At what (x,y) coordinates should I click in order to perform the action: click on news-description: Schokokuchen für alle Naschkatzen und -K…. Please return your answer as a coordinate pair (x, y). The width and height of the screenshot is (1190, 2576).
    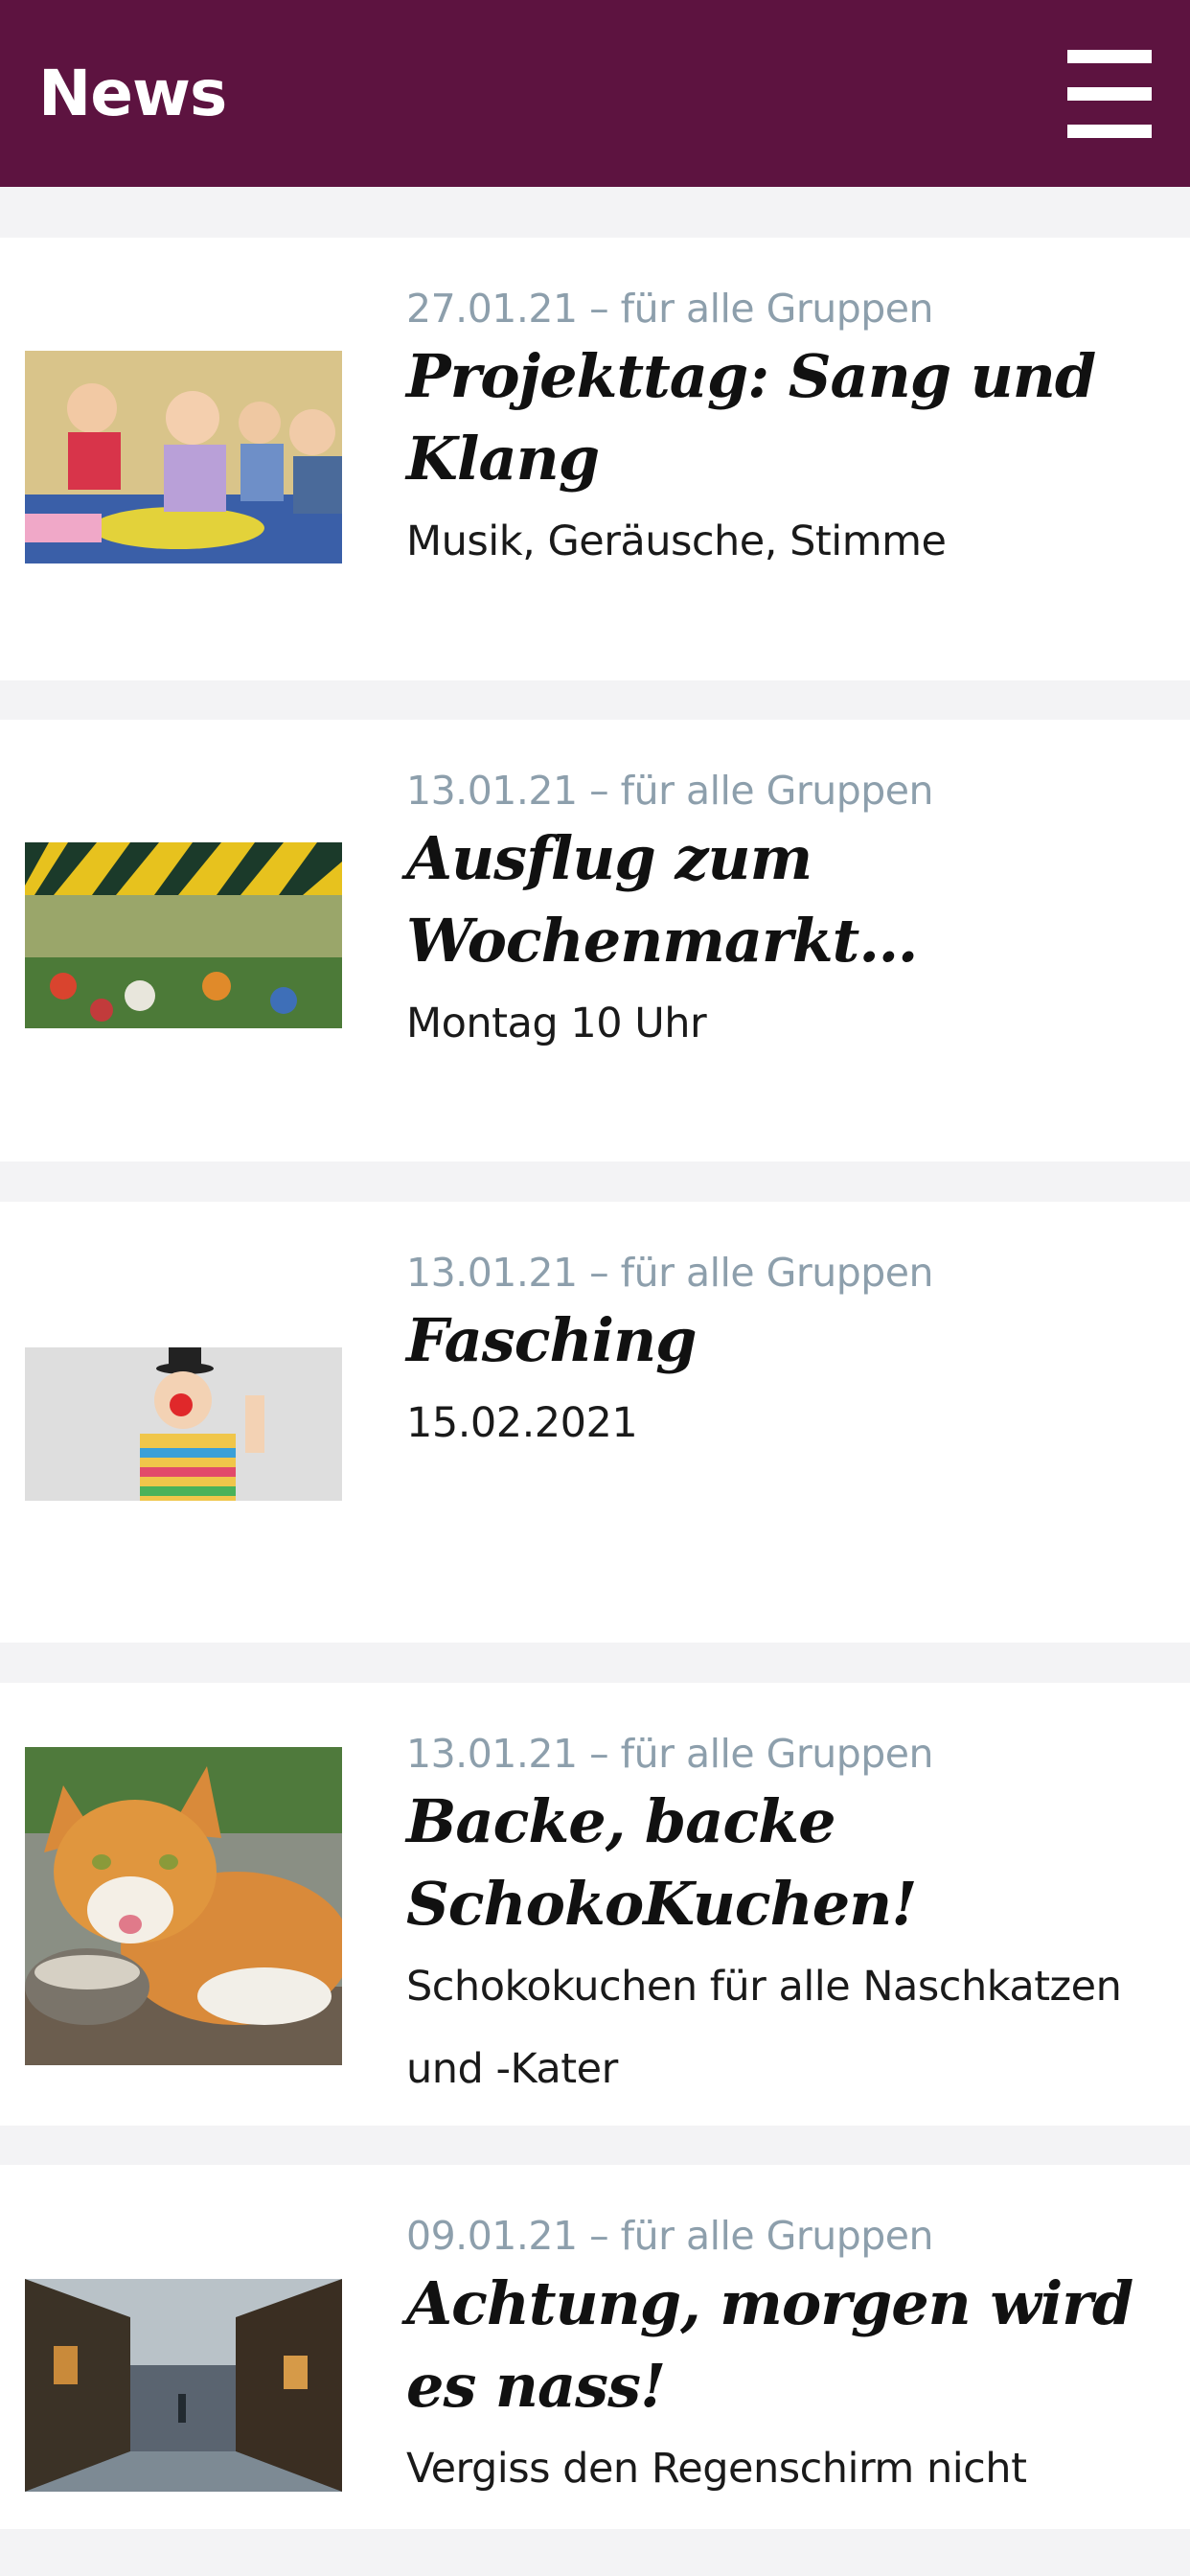
    Looking at the image, I should click on (764, 2028).